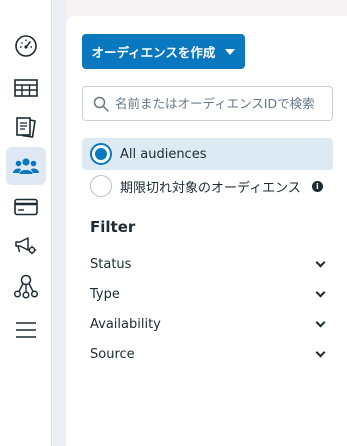  What do you see at coordinates (105, 294) in the screenshot?
I see `filter-row-label: Type` at bounding box center [105, 294].